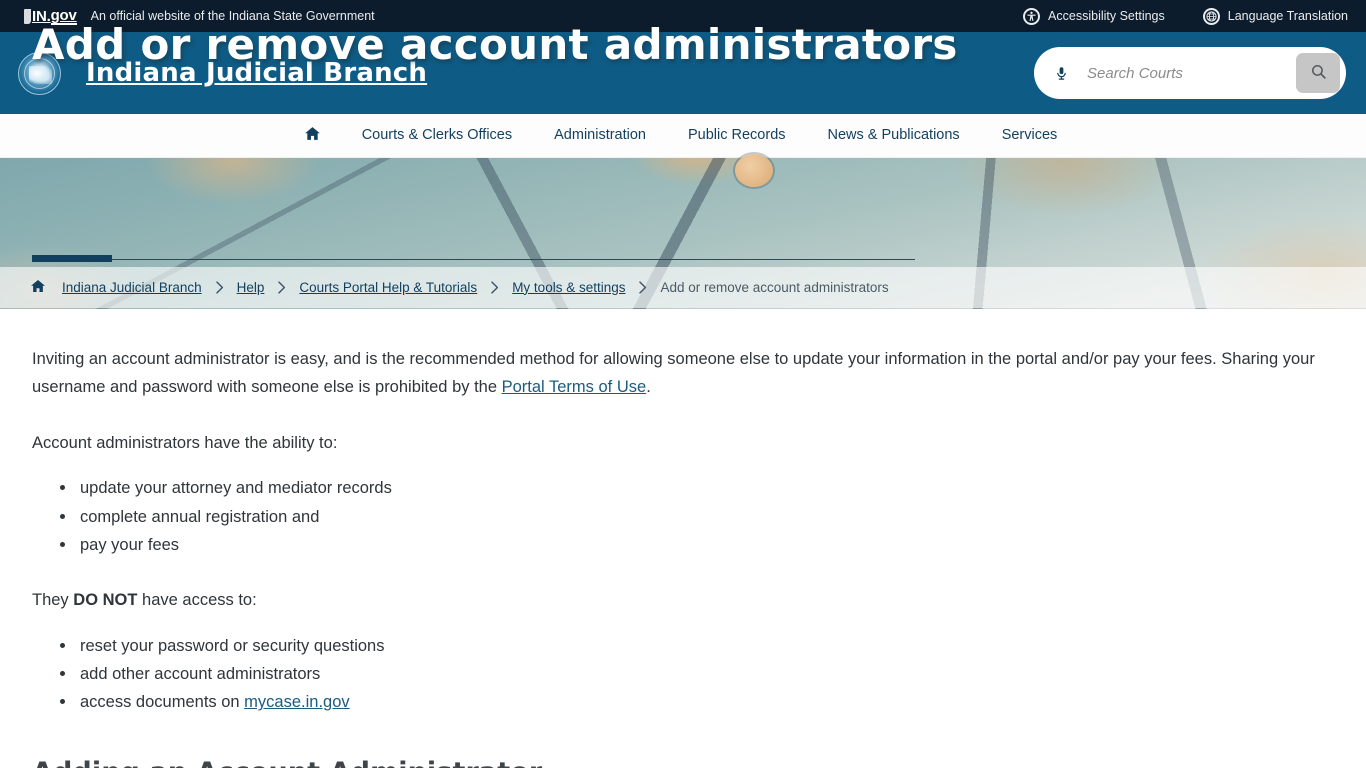  What do you see at coordinates (697, 674) in the screenshot?
I see `list-item: add other account administrators` at bounding box center [697, 674].